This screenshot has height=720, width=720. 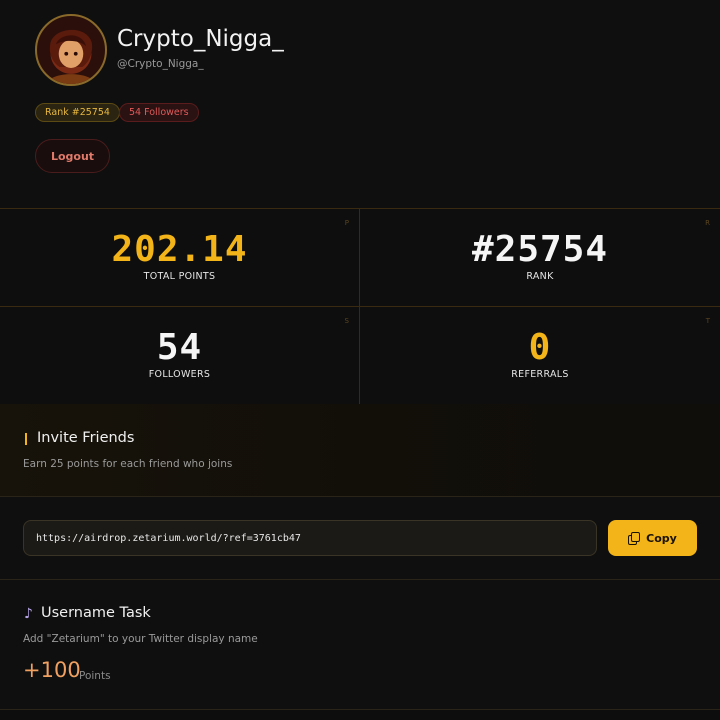 I want to click on stat-corner-mark: R, so click(x=707, y=223).